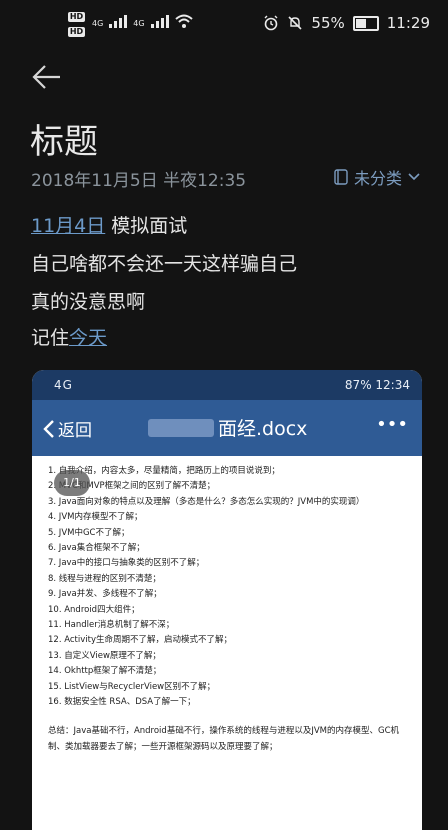 The height and width of the screenshot is (830, 448). I want to click on status-bar: HD HD 4G 4G 55% 11:29, so click(224, 23).